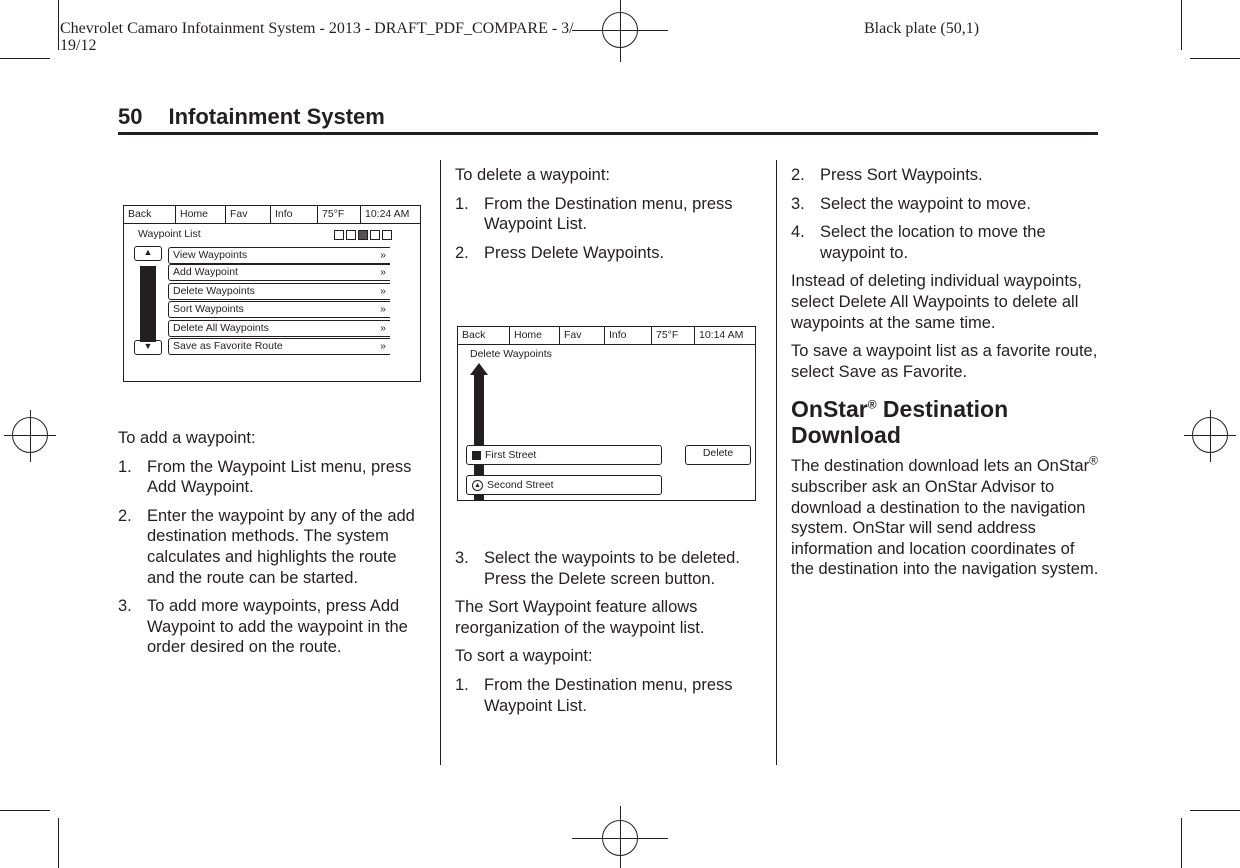  I want to click on scroll-up-icon: ▲, so click(148, 253).